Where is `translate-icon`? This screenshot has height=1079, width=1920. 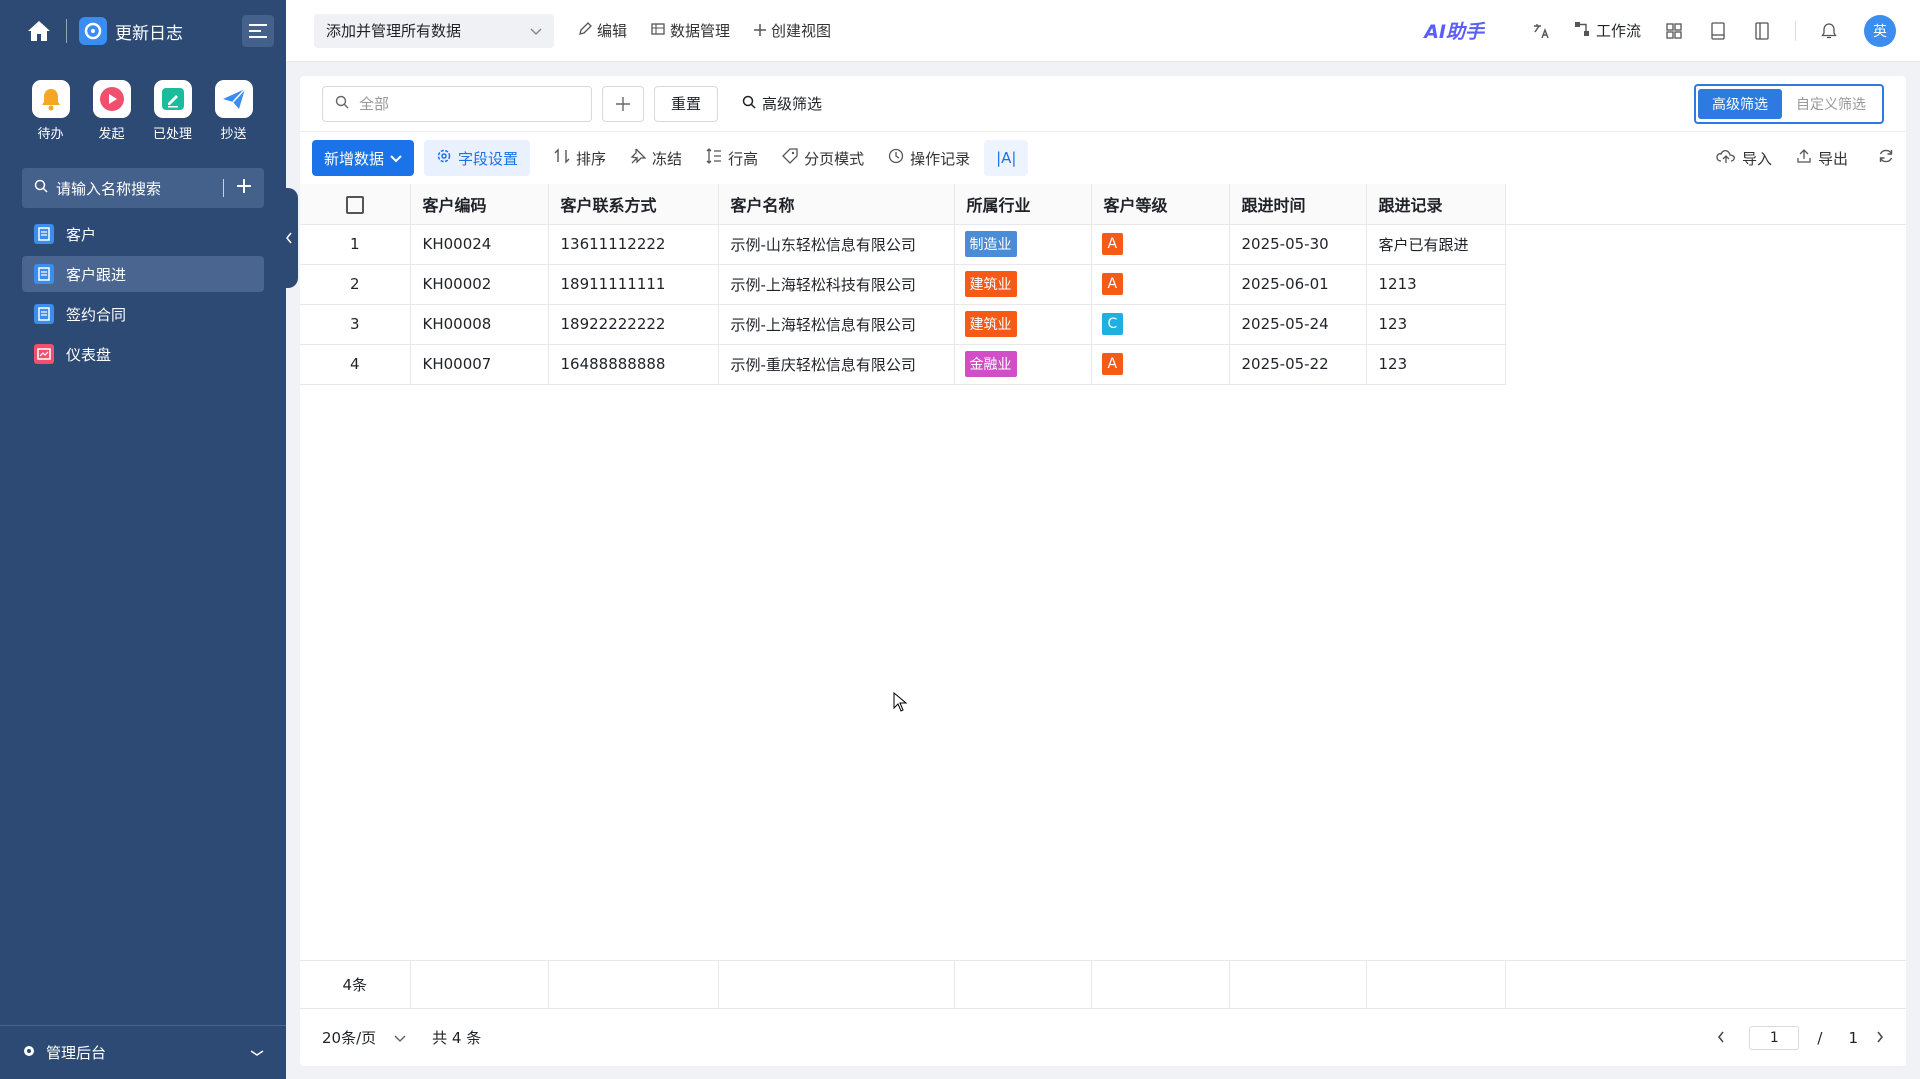
translate-icon is located at coordinates (1541, 31).